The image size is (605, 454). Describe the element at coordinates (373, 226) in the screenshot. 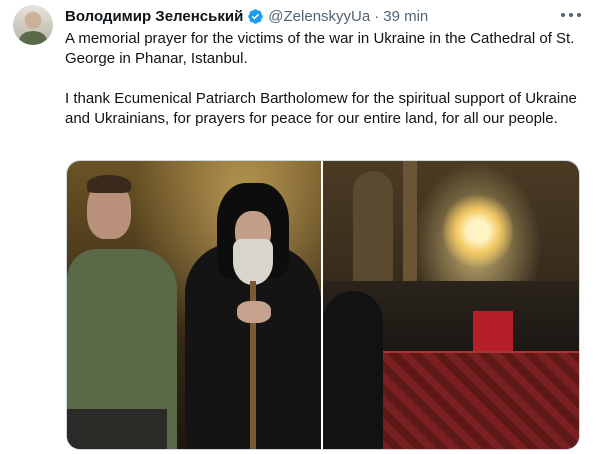

I see `cathedral-arch` at that location.